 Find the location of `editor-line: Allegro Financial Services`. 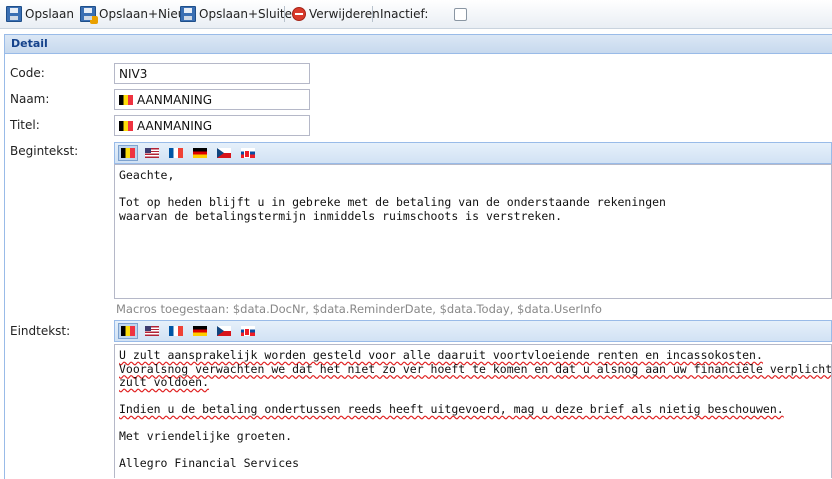

editor-line: Allegro Financial Services is located at coordinates (209, 463).